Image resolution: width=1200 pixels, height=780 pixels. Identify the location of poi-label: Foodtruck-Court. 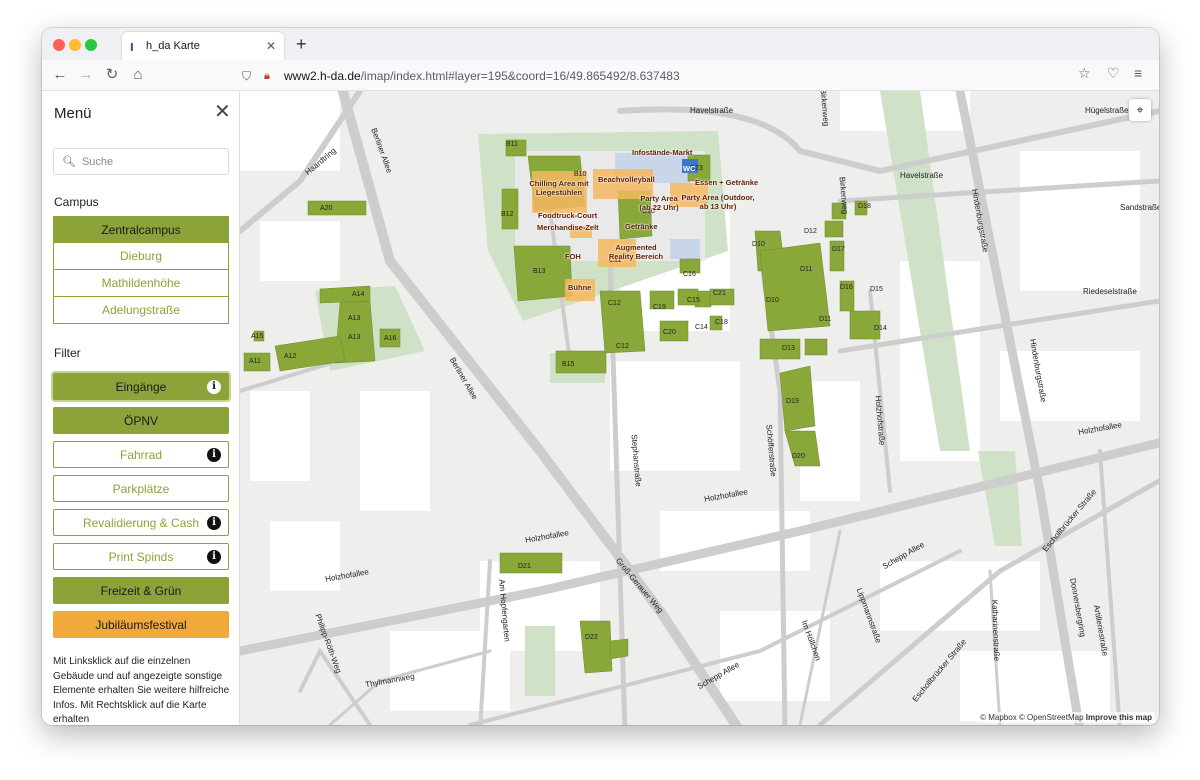
(567, 215).